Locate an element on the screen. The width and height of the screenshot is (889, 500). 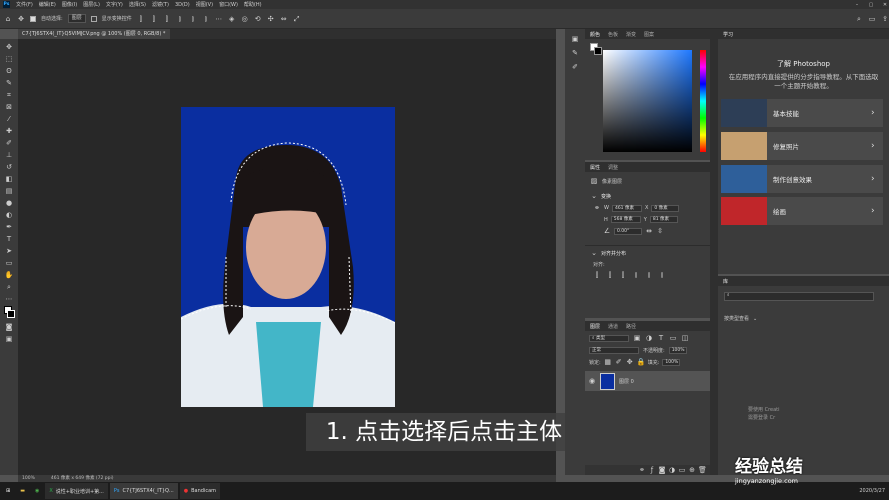
lasso-tool-icon: ʘ is located at coordinates (9, 71).